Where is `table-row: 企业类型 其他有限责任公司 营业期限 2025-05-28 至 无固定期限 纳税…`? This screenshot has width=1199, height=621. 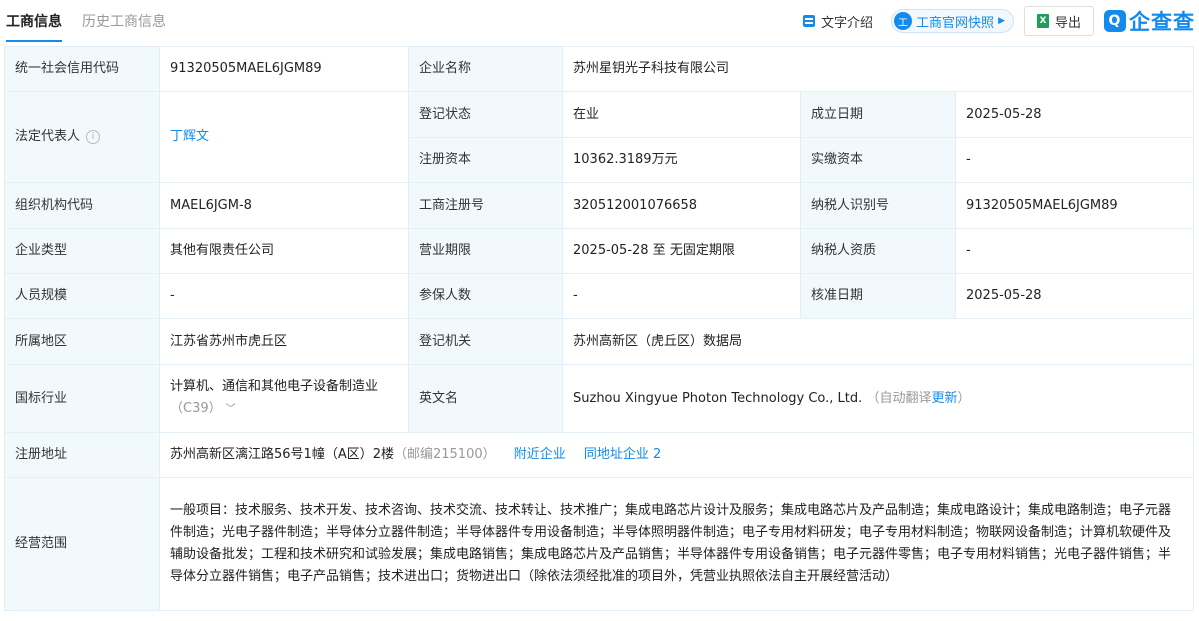
table-row: 企业类型 其他有限责任公司 营业期限 2025-05-28 至 无固定期限 纳税… is located at coordinates (599, 251).